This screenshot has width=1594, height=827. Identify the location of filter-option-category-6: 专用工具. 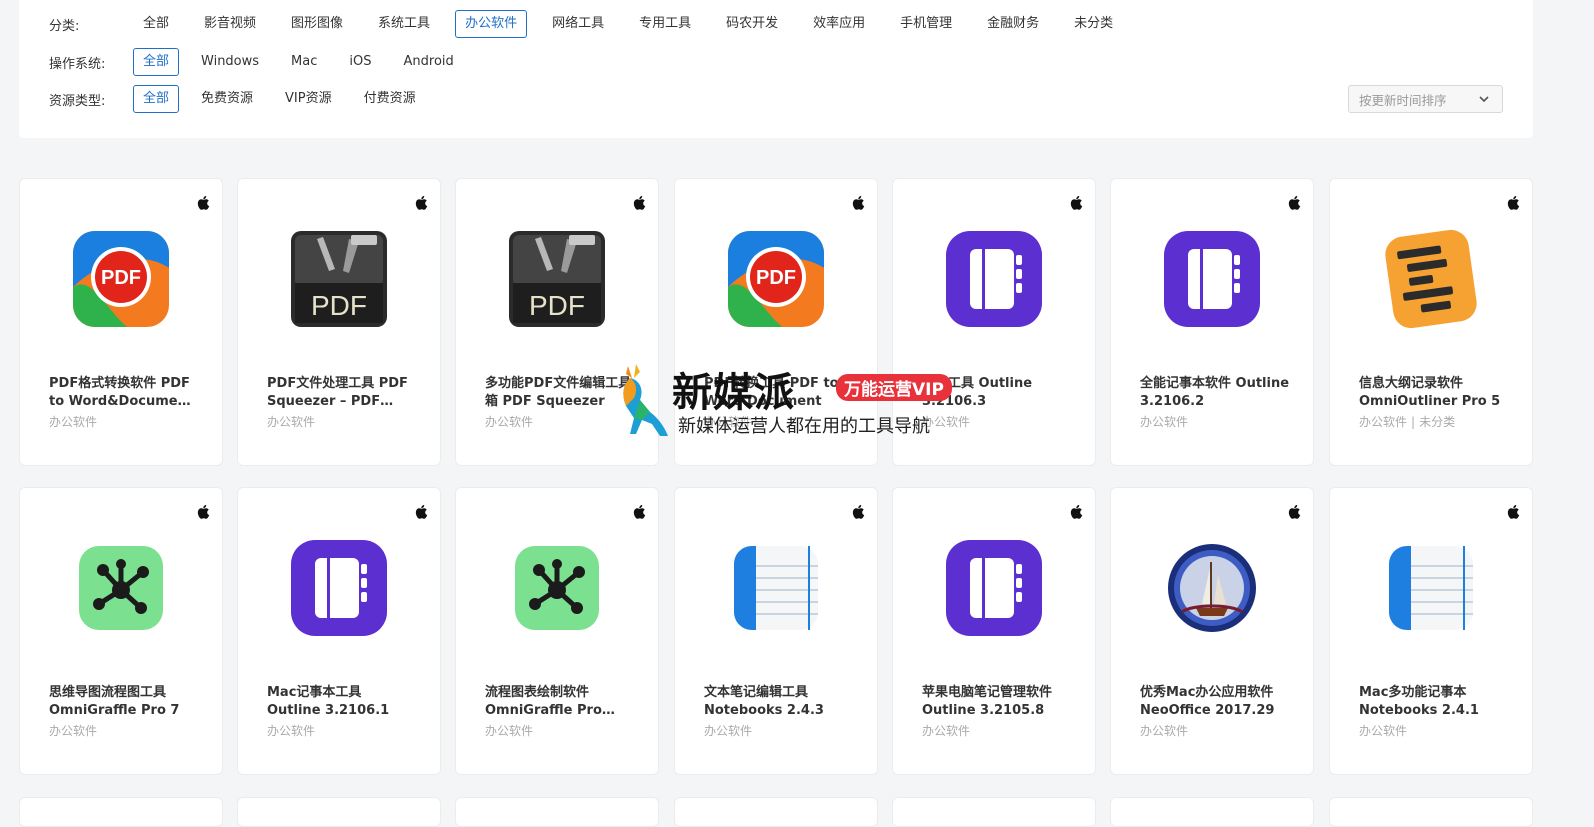
(665, 24).